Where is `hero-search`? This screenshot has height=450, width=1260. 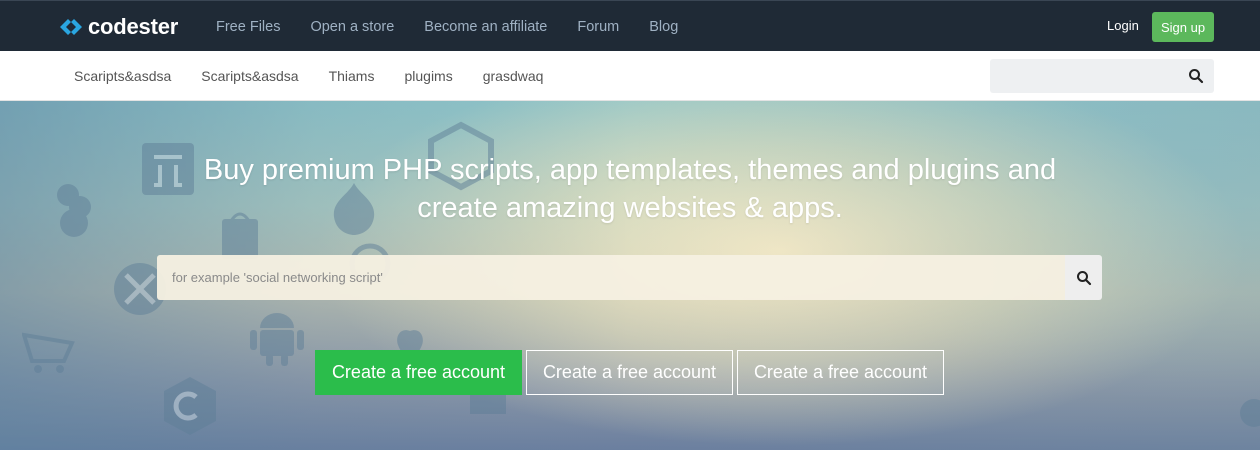 hero-search is located at coordinates (629, 277).